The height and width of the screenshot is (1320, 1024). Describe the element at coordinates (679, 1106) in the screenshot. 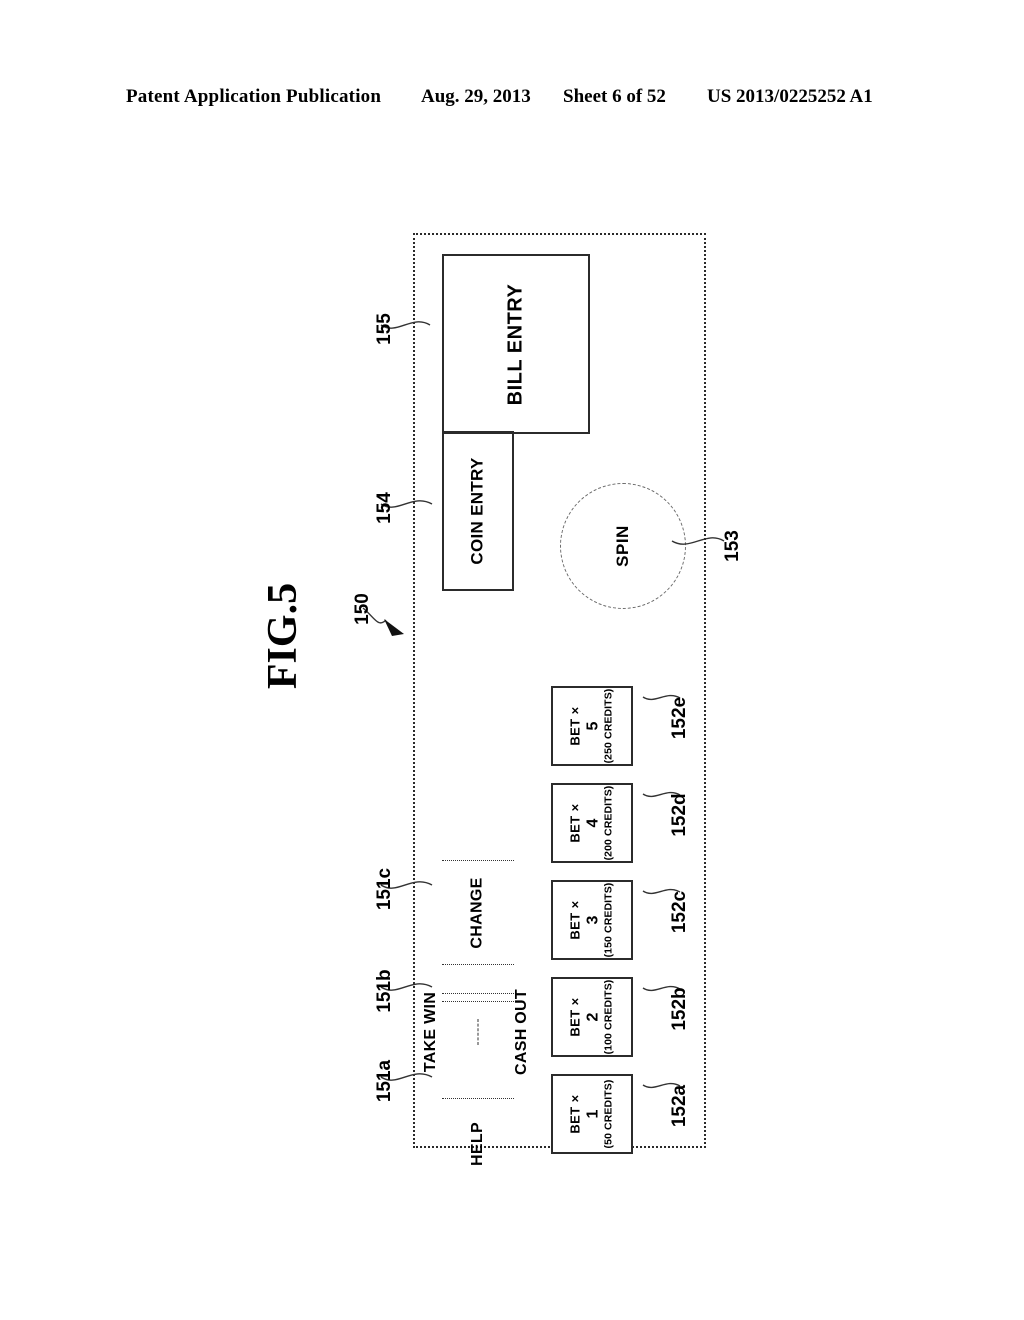

I see `ref-152a: 152a` at that location.